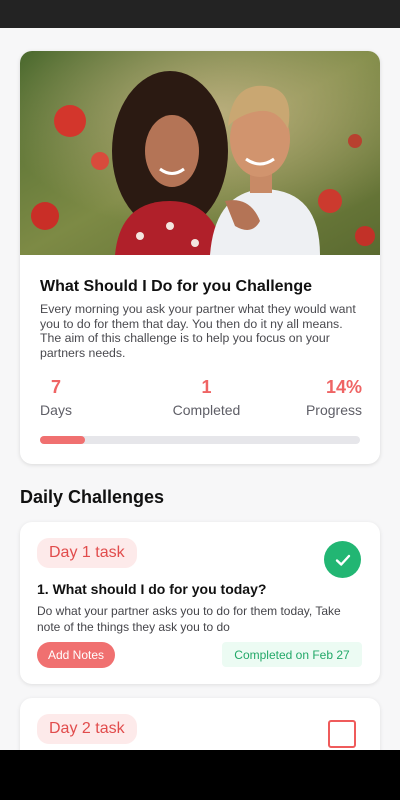 The width and height of the screenshot is (400, 800). Describe the element at coordinates (92, 497) in the screenshot. I see `daily-challenges-heading: Daily Challenges` at that location.